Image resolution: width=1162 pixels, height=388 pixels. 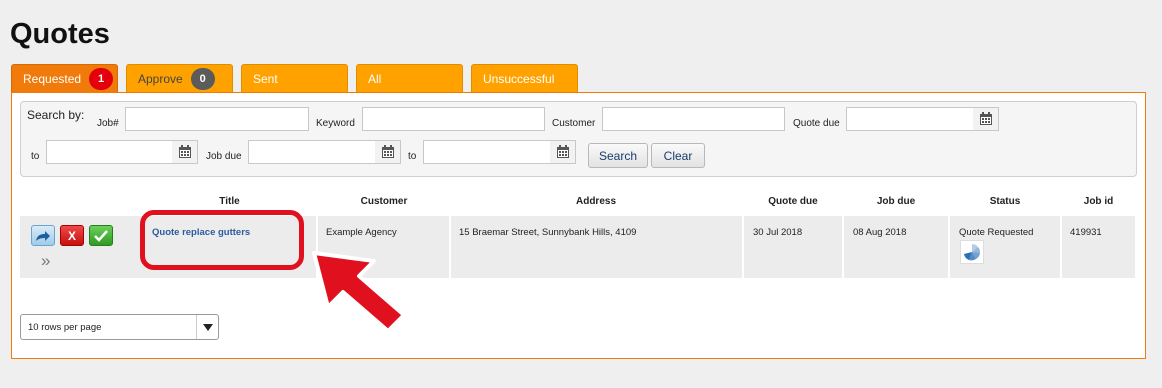 I want to click on column-header-quote-due: Quote due, so click(x=793, y=201).